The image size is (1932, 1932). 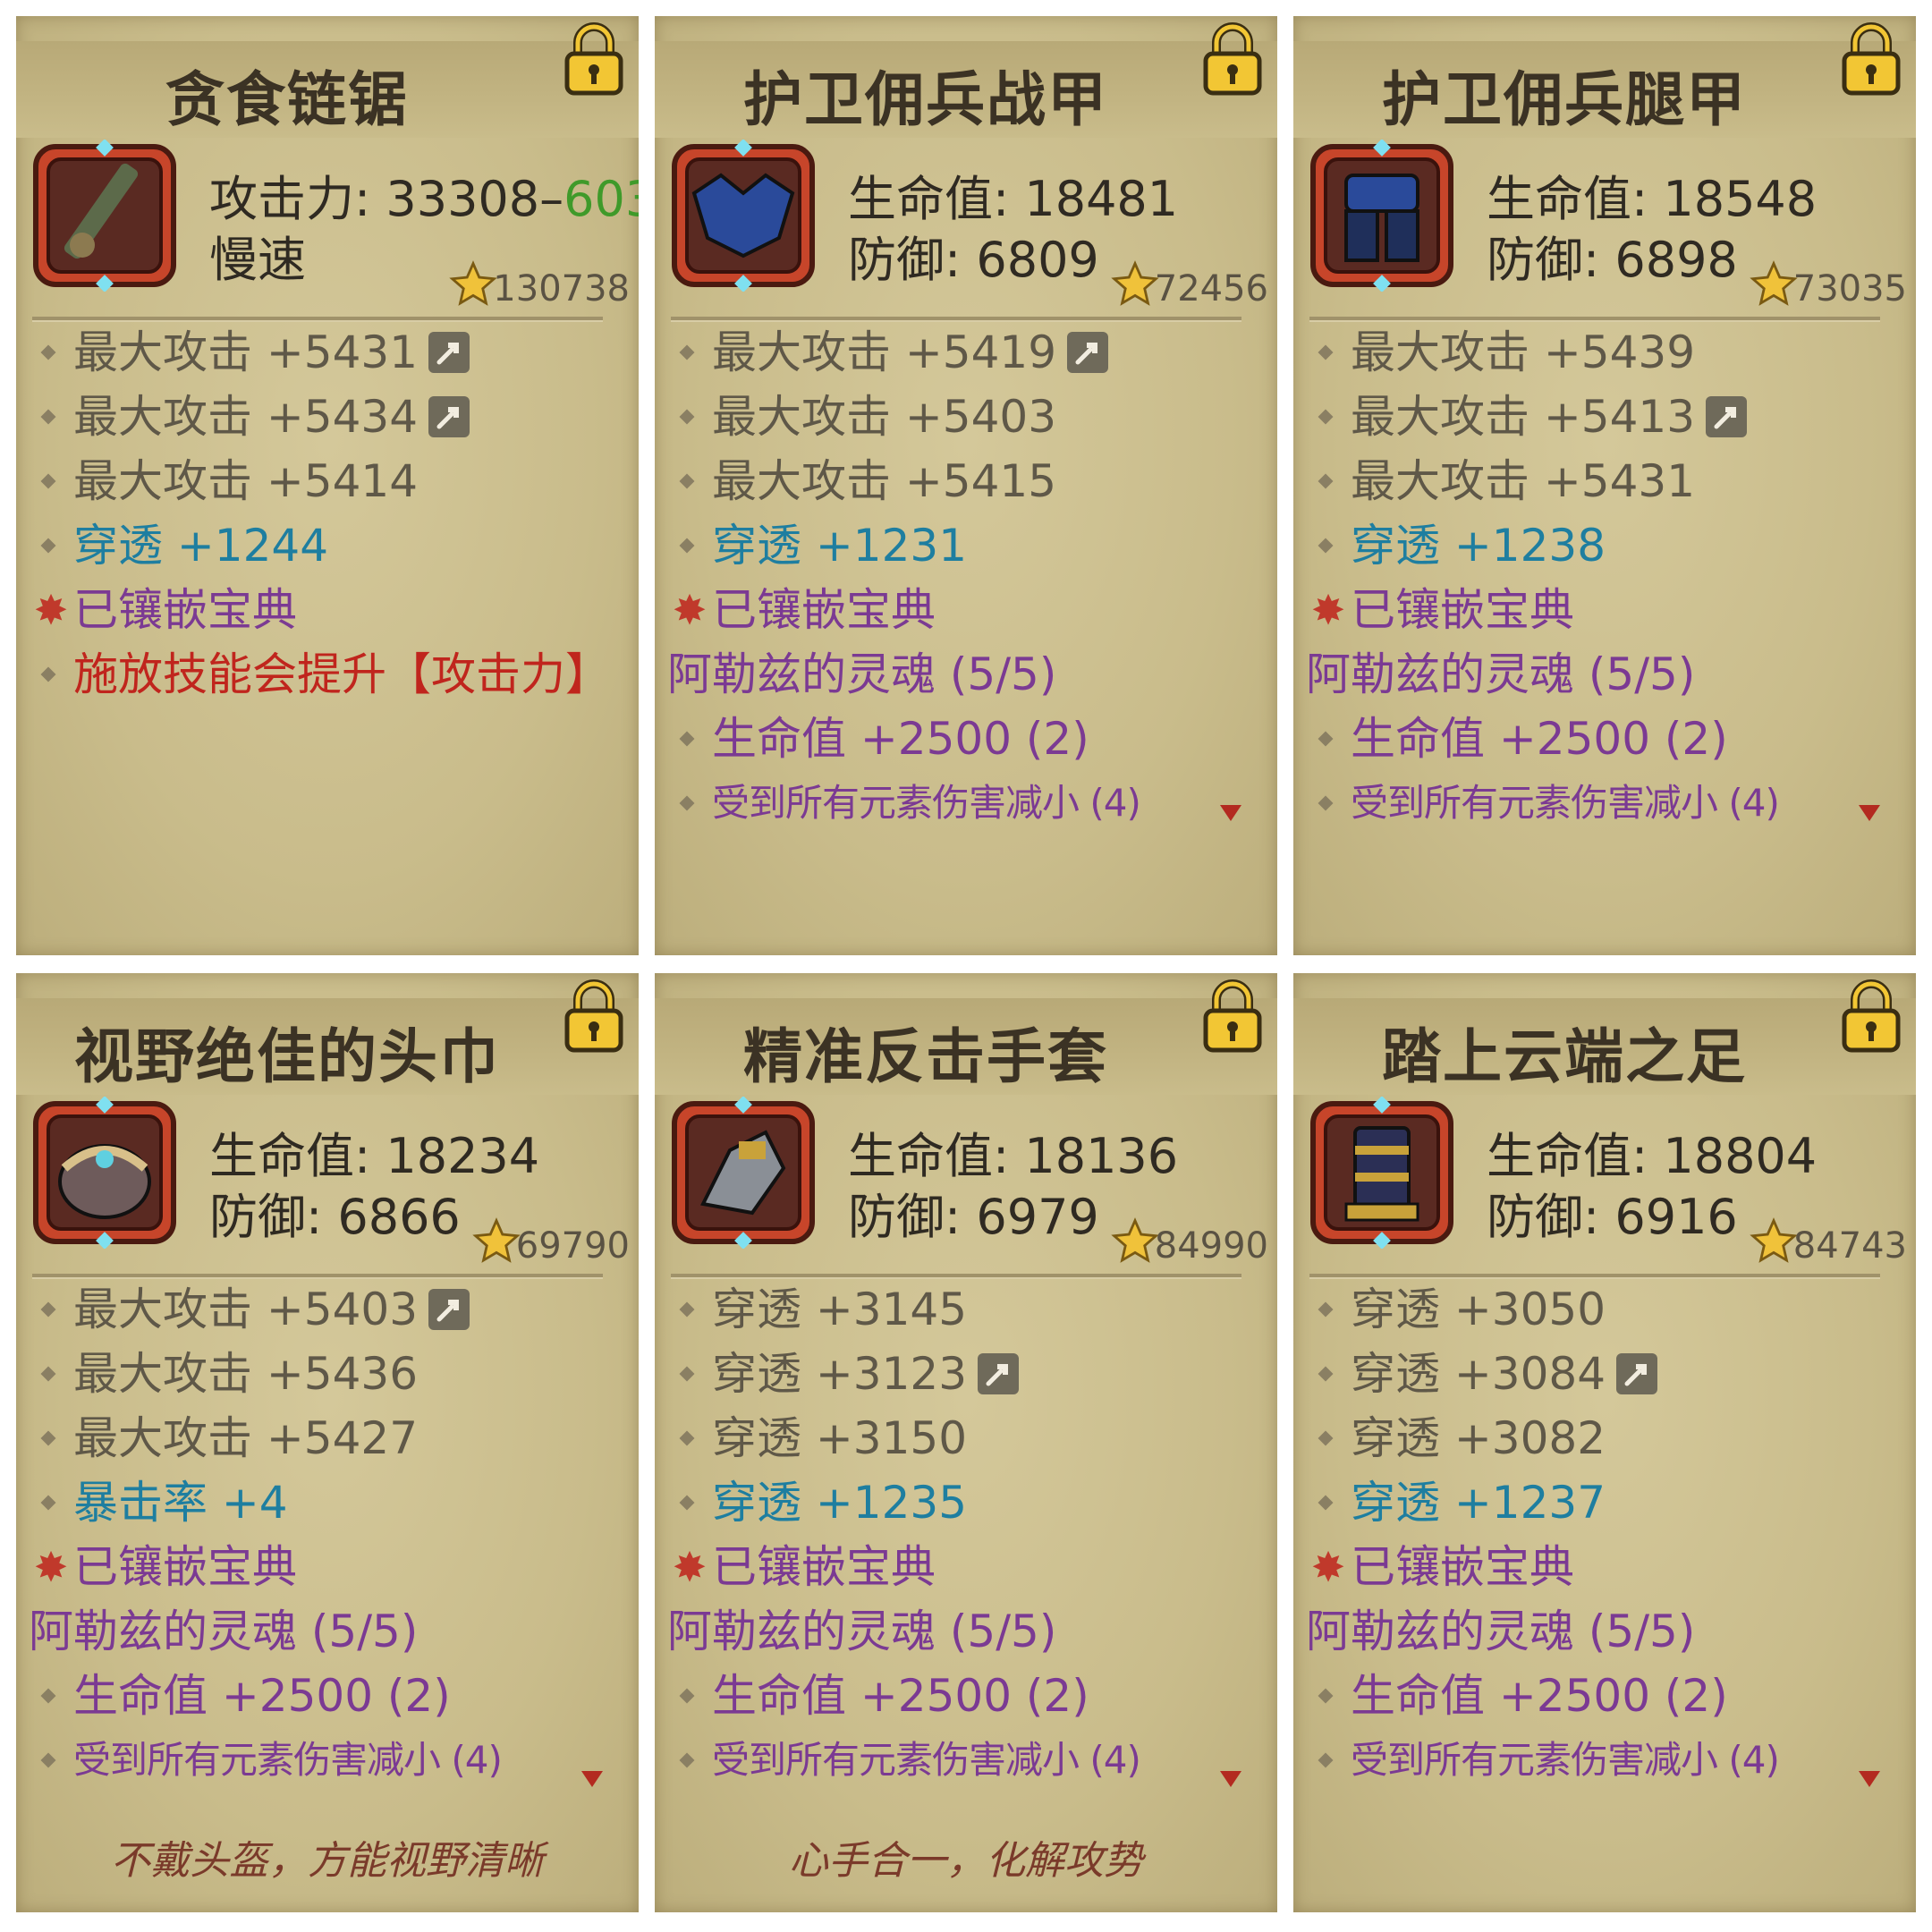 I want to click on chainsaw-icon, so click(x=105, y=215).